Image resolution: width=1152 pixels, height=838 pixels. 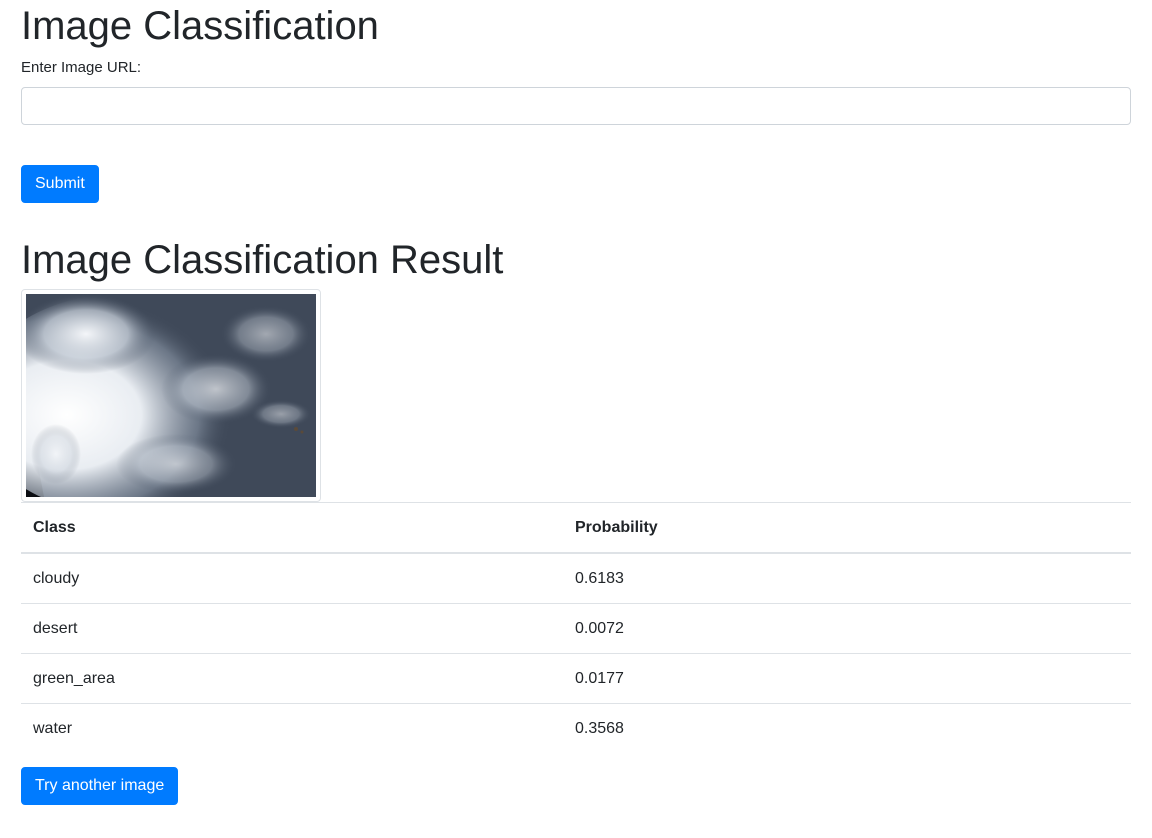 I want to click on result-image-thumbnail, so click(x=171, y=395).